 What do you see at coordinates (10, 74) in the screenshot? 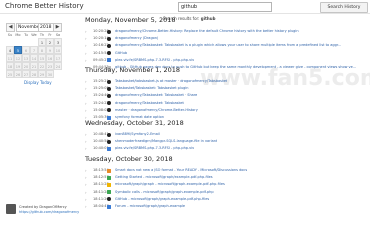
I see `calendar-day: 25` at bounding box center [10, 74].